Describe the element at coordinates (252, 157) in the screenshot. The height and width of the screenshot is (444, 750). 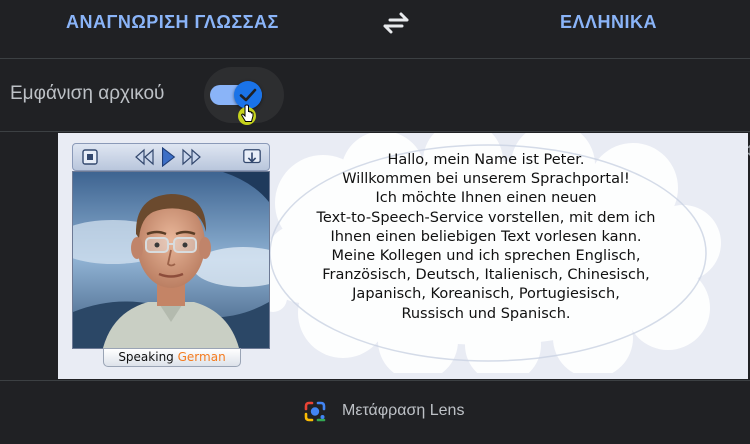
I see `download-icon` at that location.